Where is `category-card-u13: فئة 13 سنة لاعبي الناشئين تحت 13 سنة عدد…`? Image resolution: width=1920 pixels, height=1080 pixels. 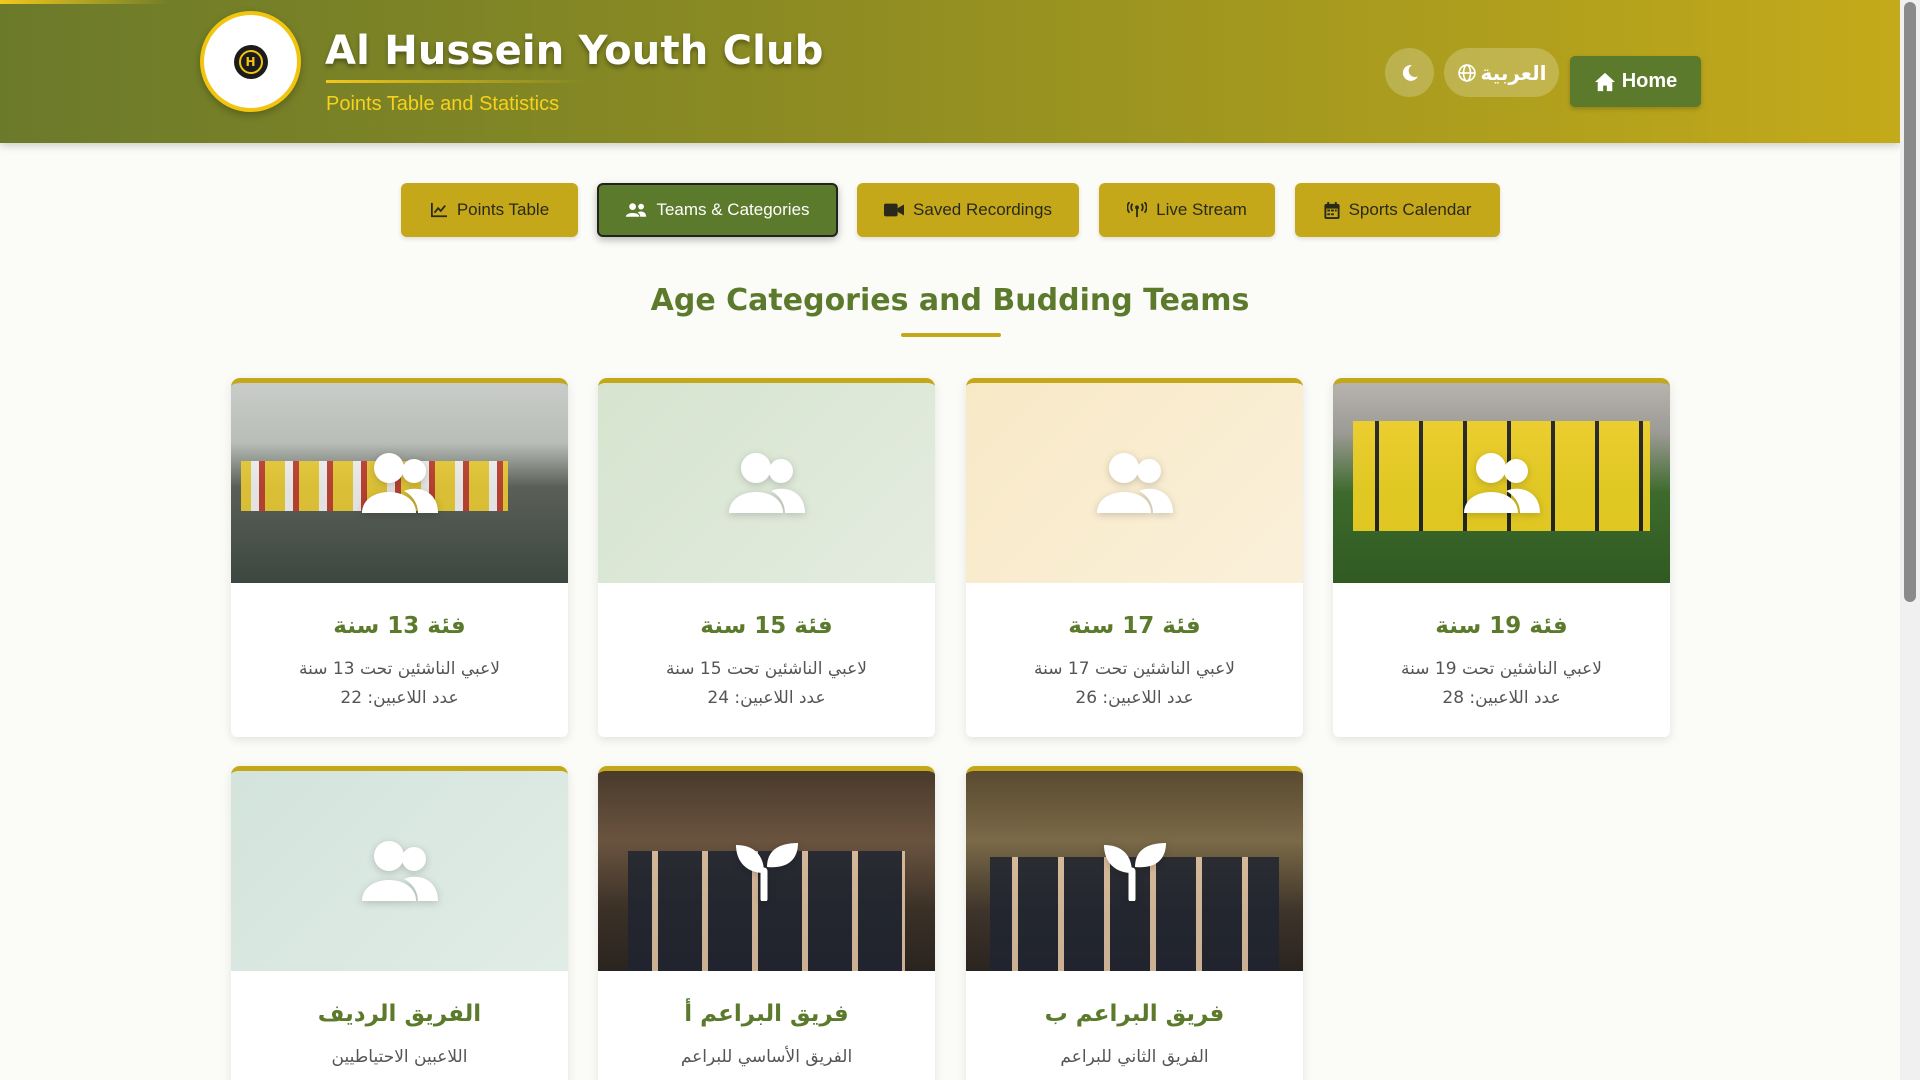 category-card-u13: فئة 13 سنة لاعبي الناشئين تحت 13 سنة عدد… is located at coordinates (399, 557).